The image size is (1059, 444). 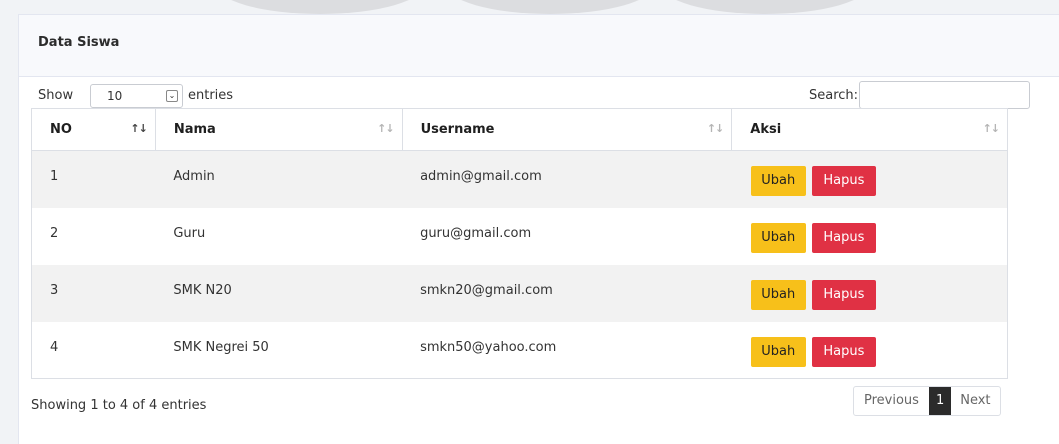 I want to click on table-header-row: NO ↑↓ Nama ↑↓ Username ↑↓ Aksi ↑↓, so click(x=519, y=129).